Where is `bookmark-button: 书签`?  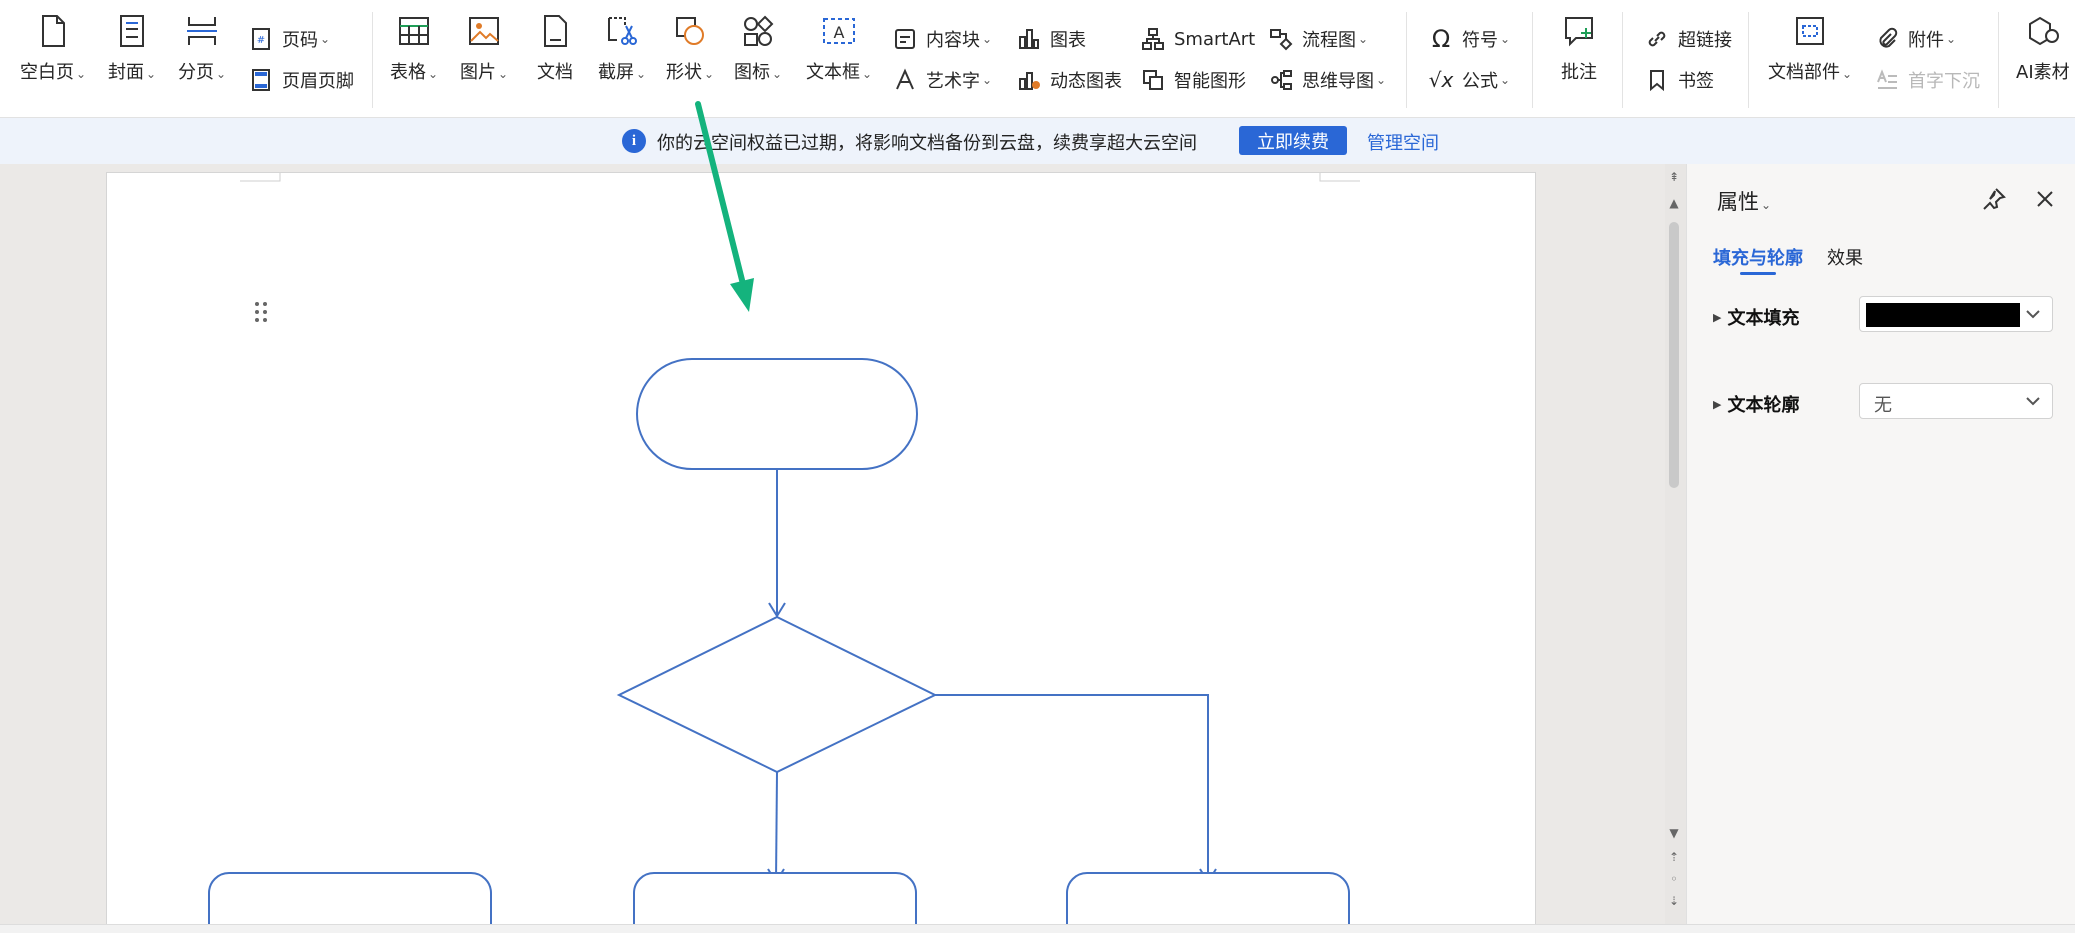 bookmark-button: 书签 is located at coordinates (1679, 80).